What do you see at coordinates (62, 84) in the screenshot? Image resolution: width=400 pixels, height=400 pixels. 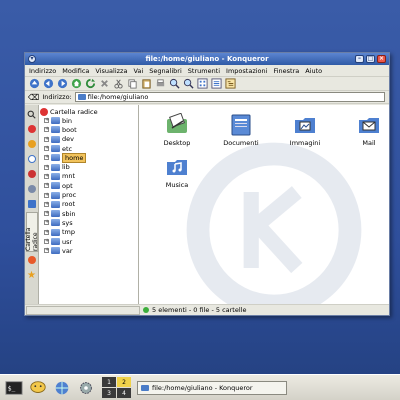 I see `forward-icon` at bounding box center [62, 84].